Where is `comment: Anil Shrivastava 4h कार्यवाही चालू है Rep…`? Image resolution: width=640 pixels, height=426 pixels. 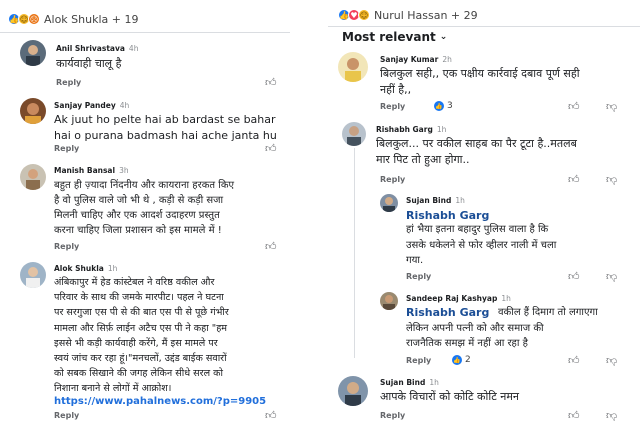
comment: Anil Shrivastava 4h कार्यवाही चालू है Rep… is located at coordinates (152, 67).